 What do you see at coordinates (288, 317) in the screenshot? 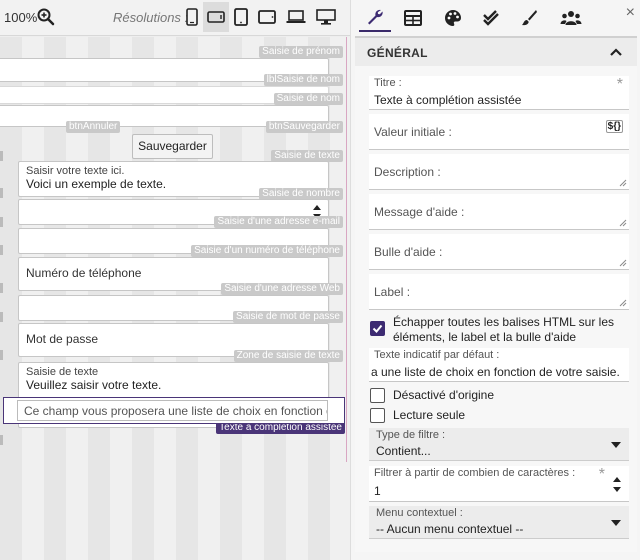
I see `tag-mdp: Saisie de mot de passe` at bounding box center [288, 317].